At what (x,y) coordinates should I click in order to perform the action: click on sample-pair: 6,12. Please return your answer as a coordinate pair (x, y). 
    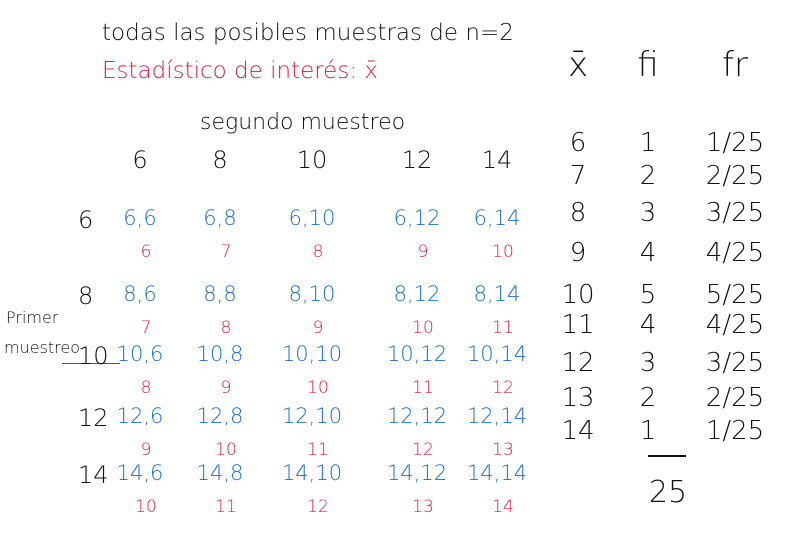
    Looking at the image, I should click on (417, 218).